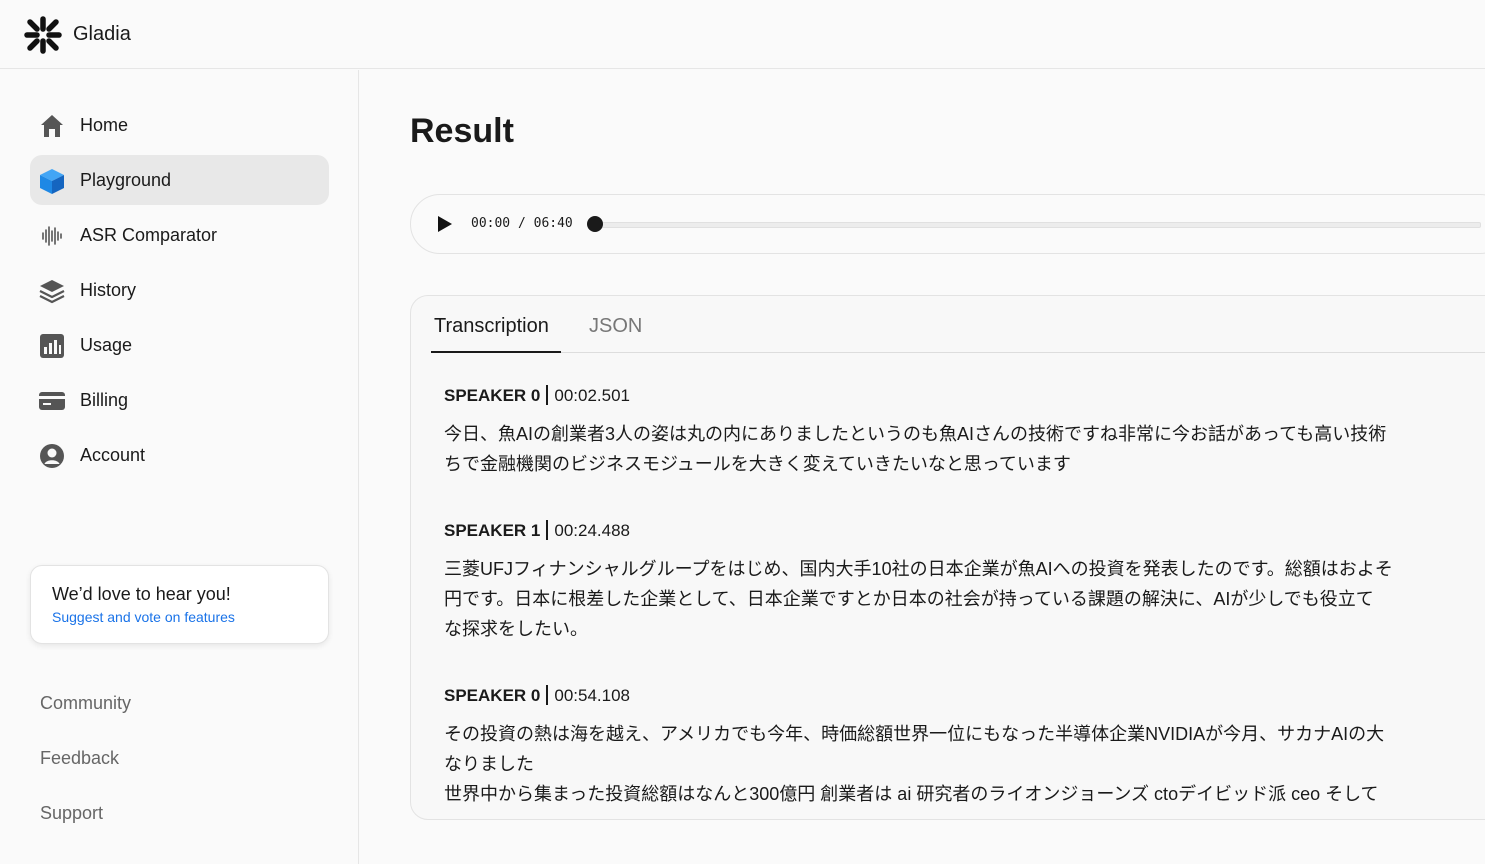  I want to click on home-icon, so click(52, 126).